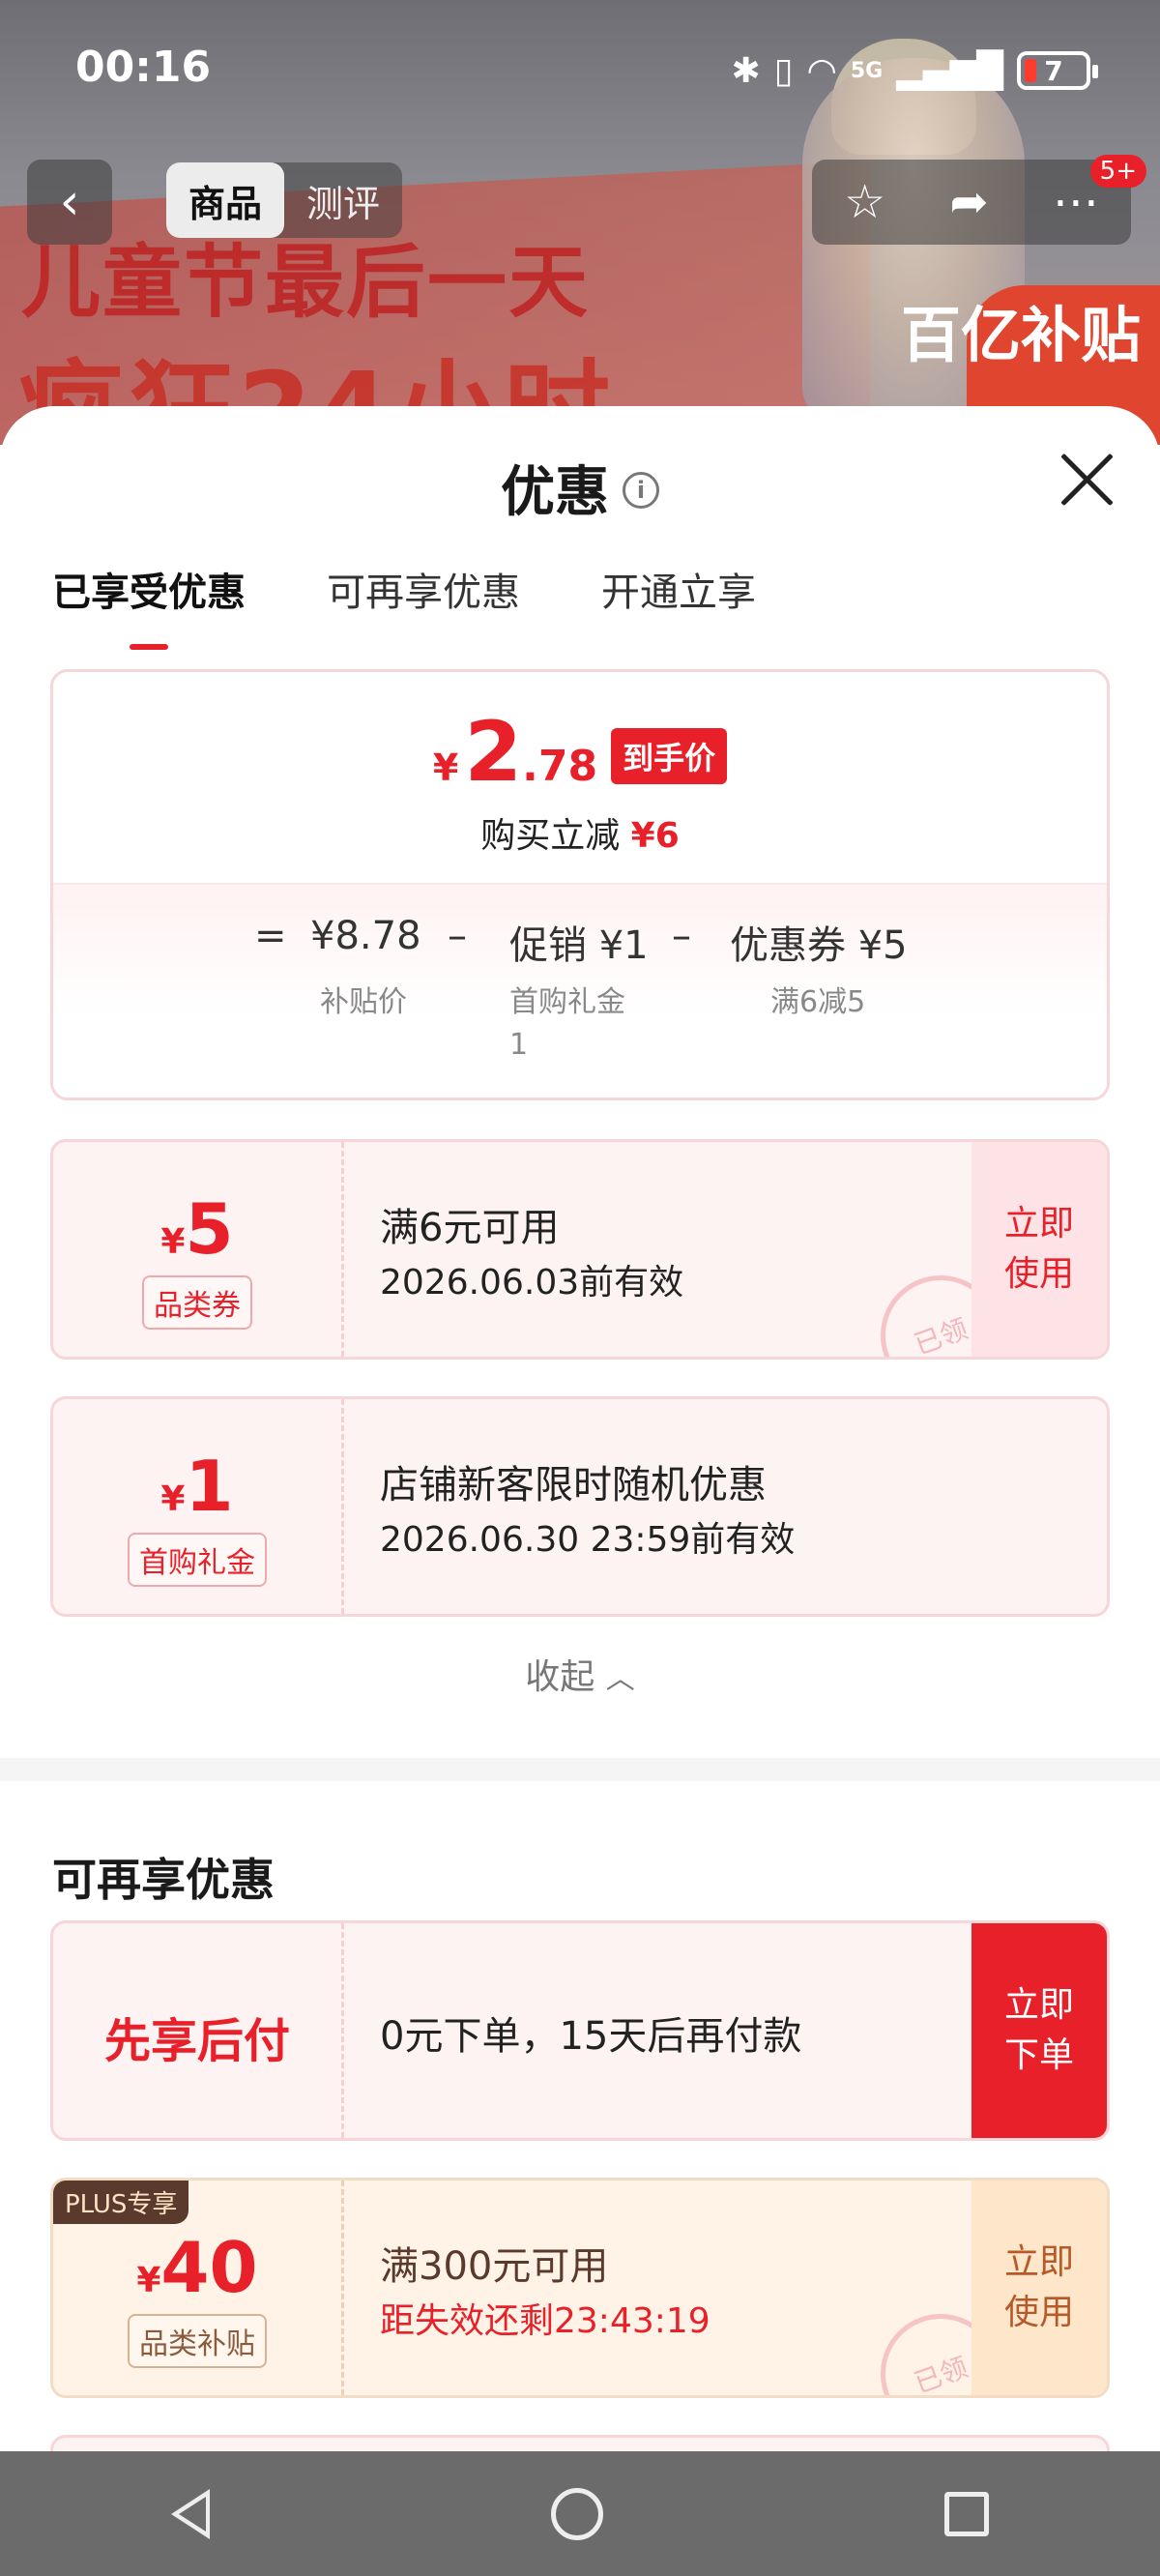 The height and width of the screenshot is (2576, 1160). I want to click on coupon-condition: 店铺新客限时随机优惠, so click(574, 1485).